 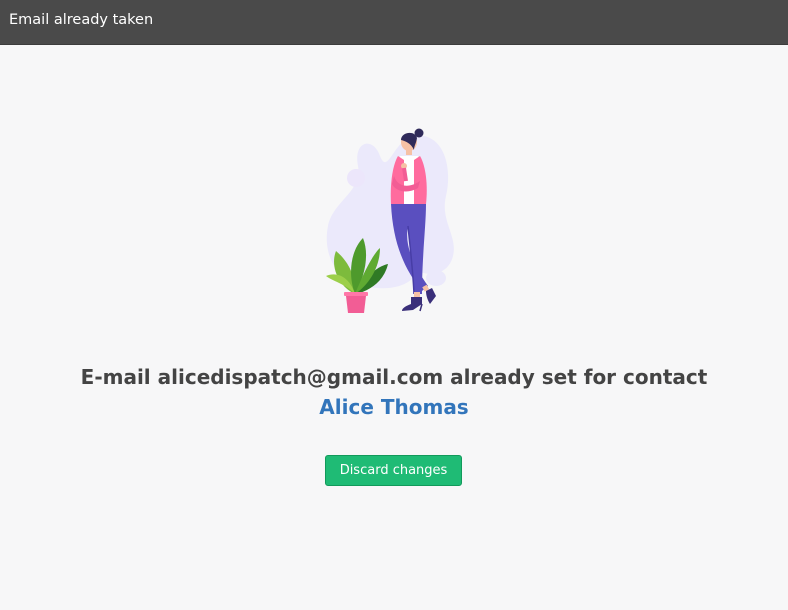 What do you see at coordinates (394, 22) in the screenshot?
I see `title-bar: Email already taken` at bounding box center [394, 22].